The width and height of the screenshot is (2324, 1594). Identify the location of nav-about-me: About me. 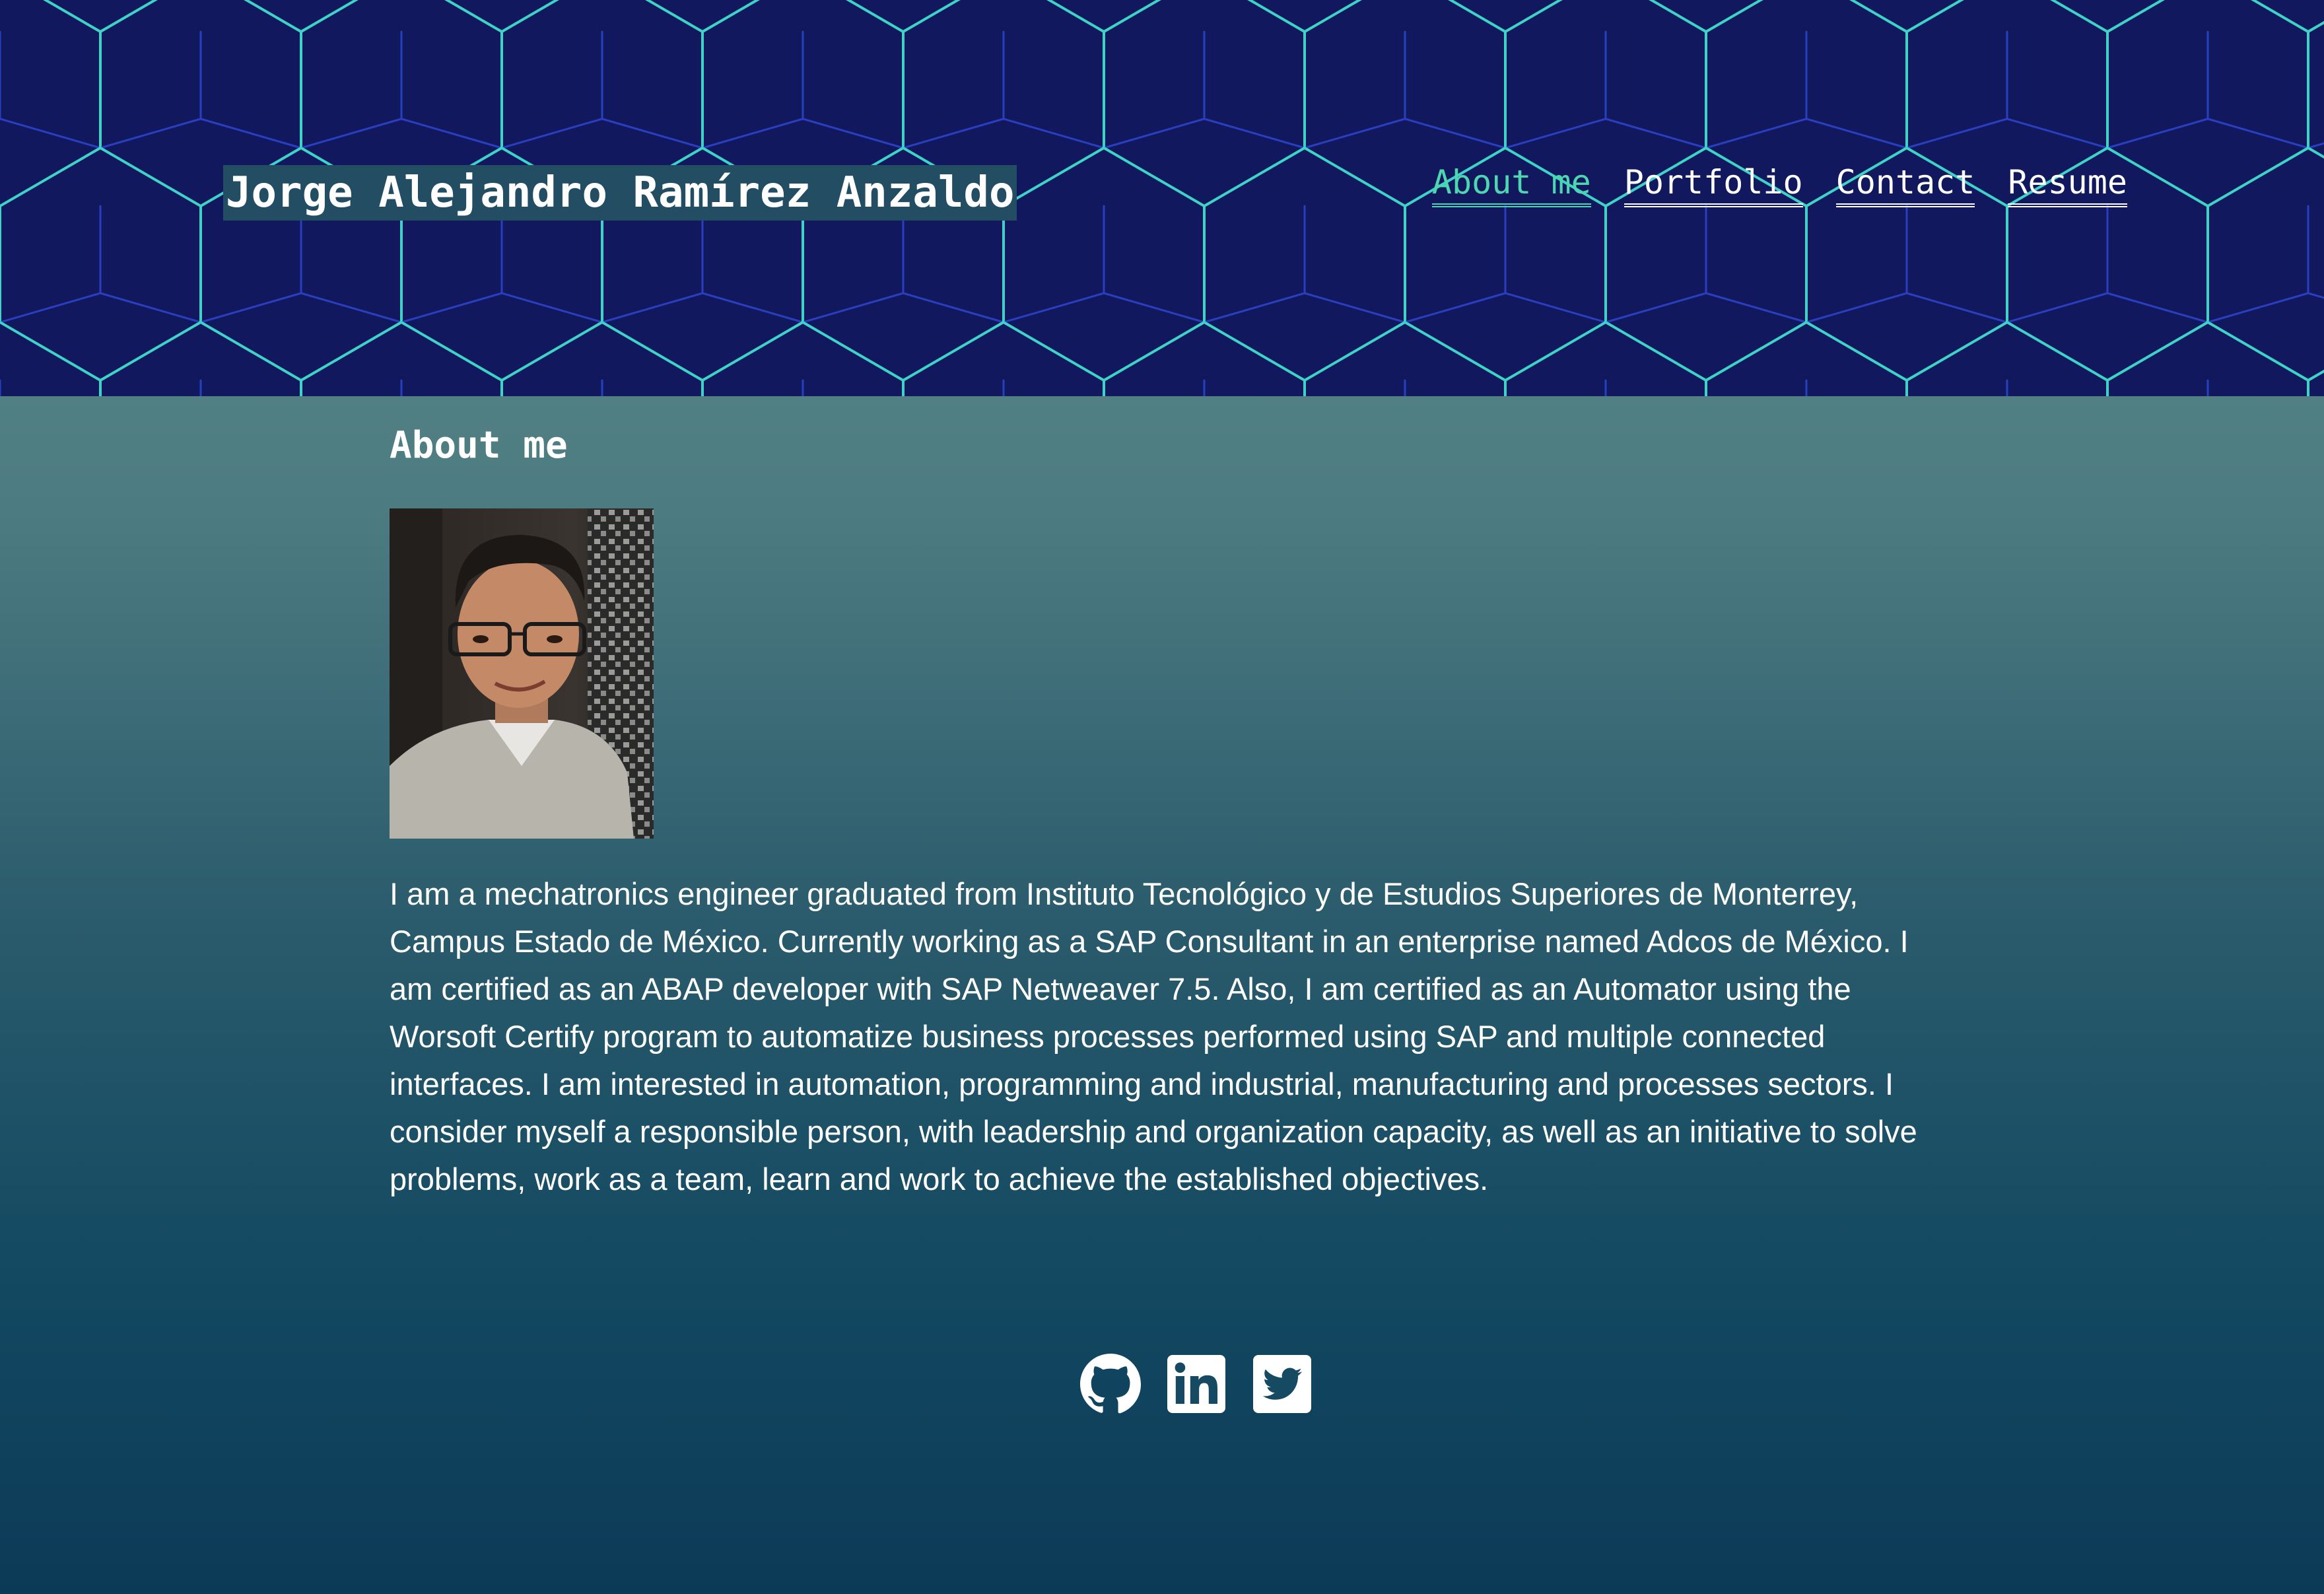
(1511, 184).